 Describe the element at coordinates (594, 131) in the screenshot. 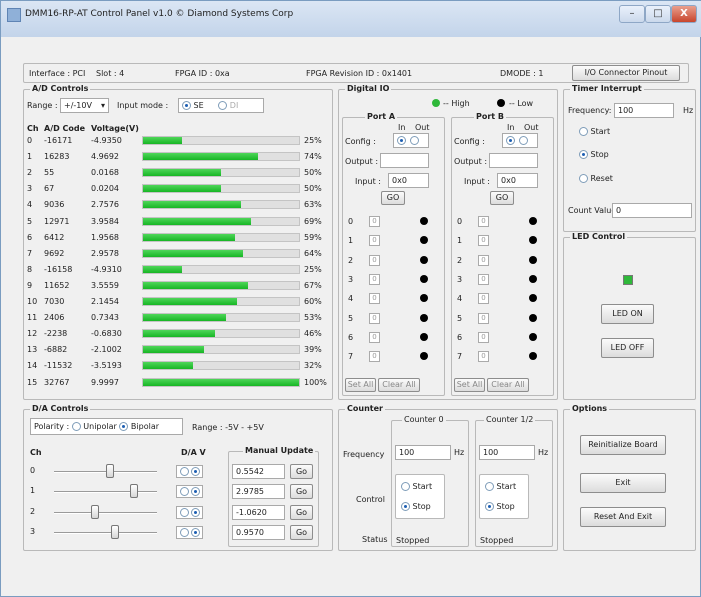

I see `timer-start-option: Start` at that location.